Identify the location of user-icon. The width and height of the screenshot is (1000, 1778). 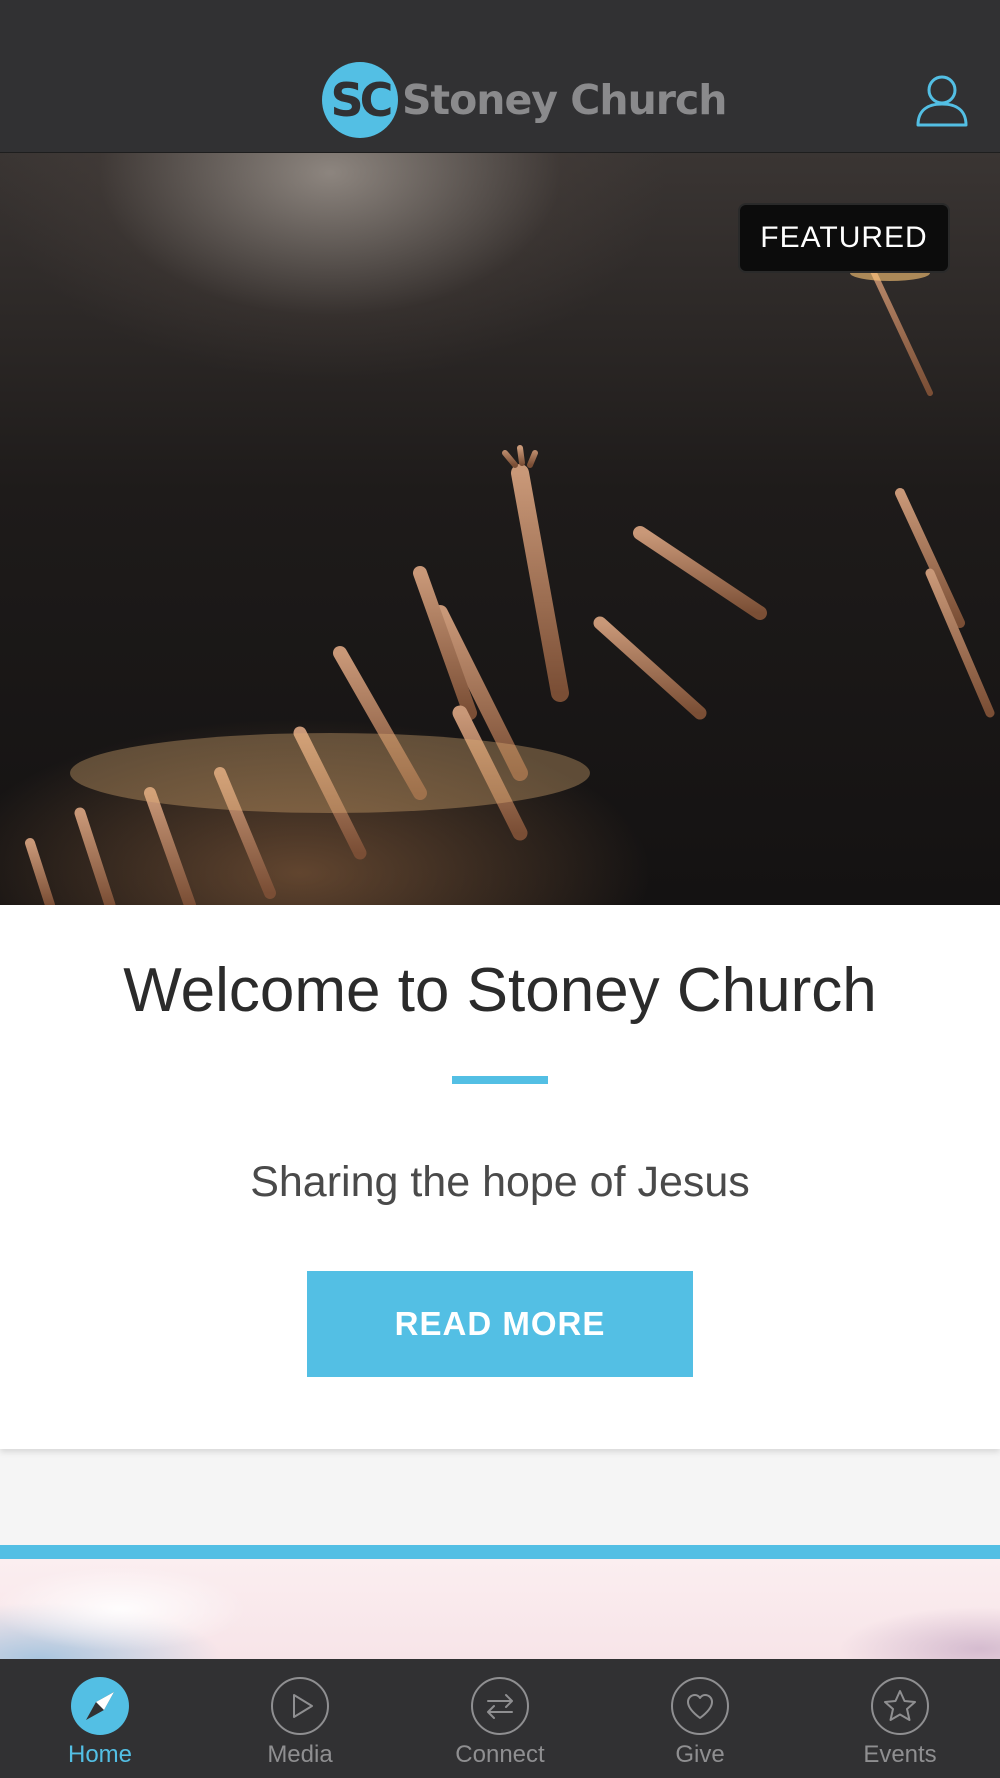
(942, 101).